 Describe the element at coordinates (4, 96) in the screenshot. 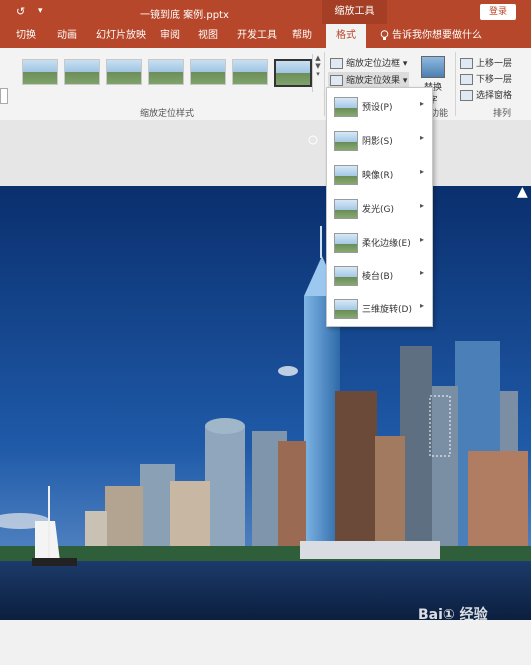

I see `ribbon-left-edge-control` at that location.